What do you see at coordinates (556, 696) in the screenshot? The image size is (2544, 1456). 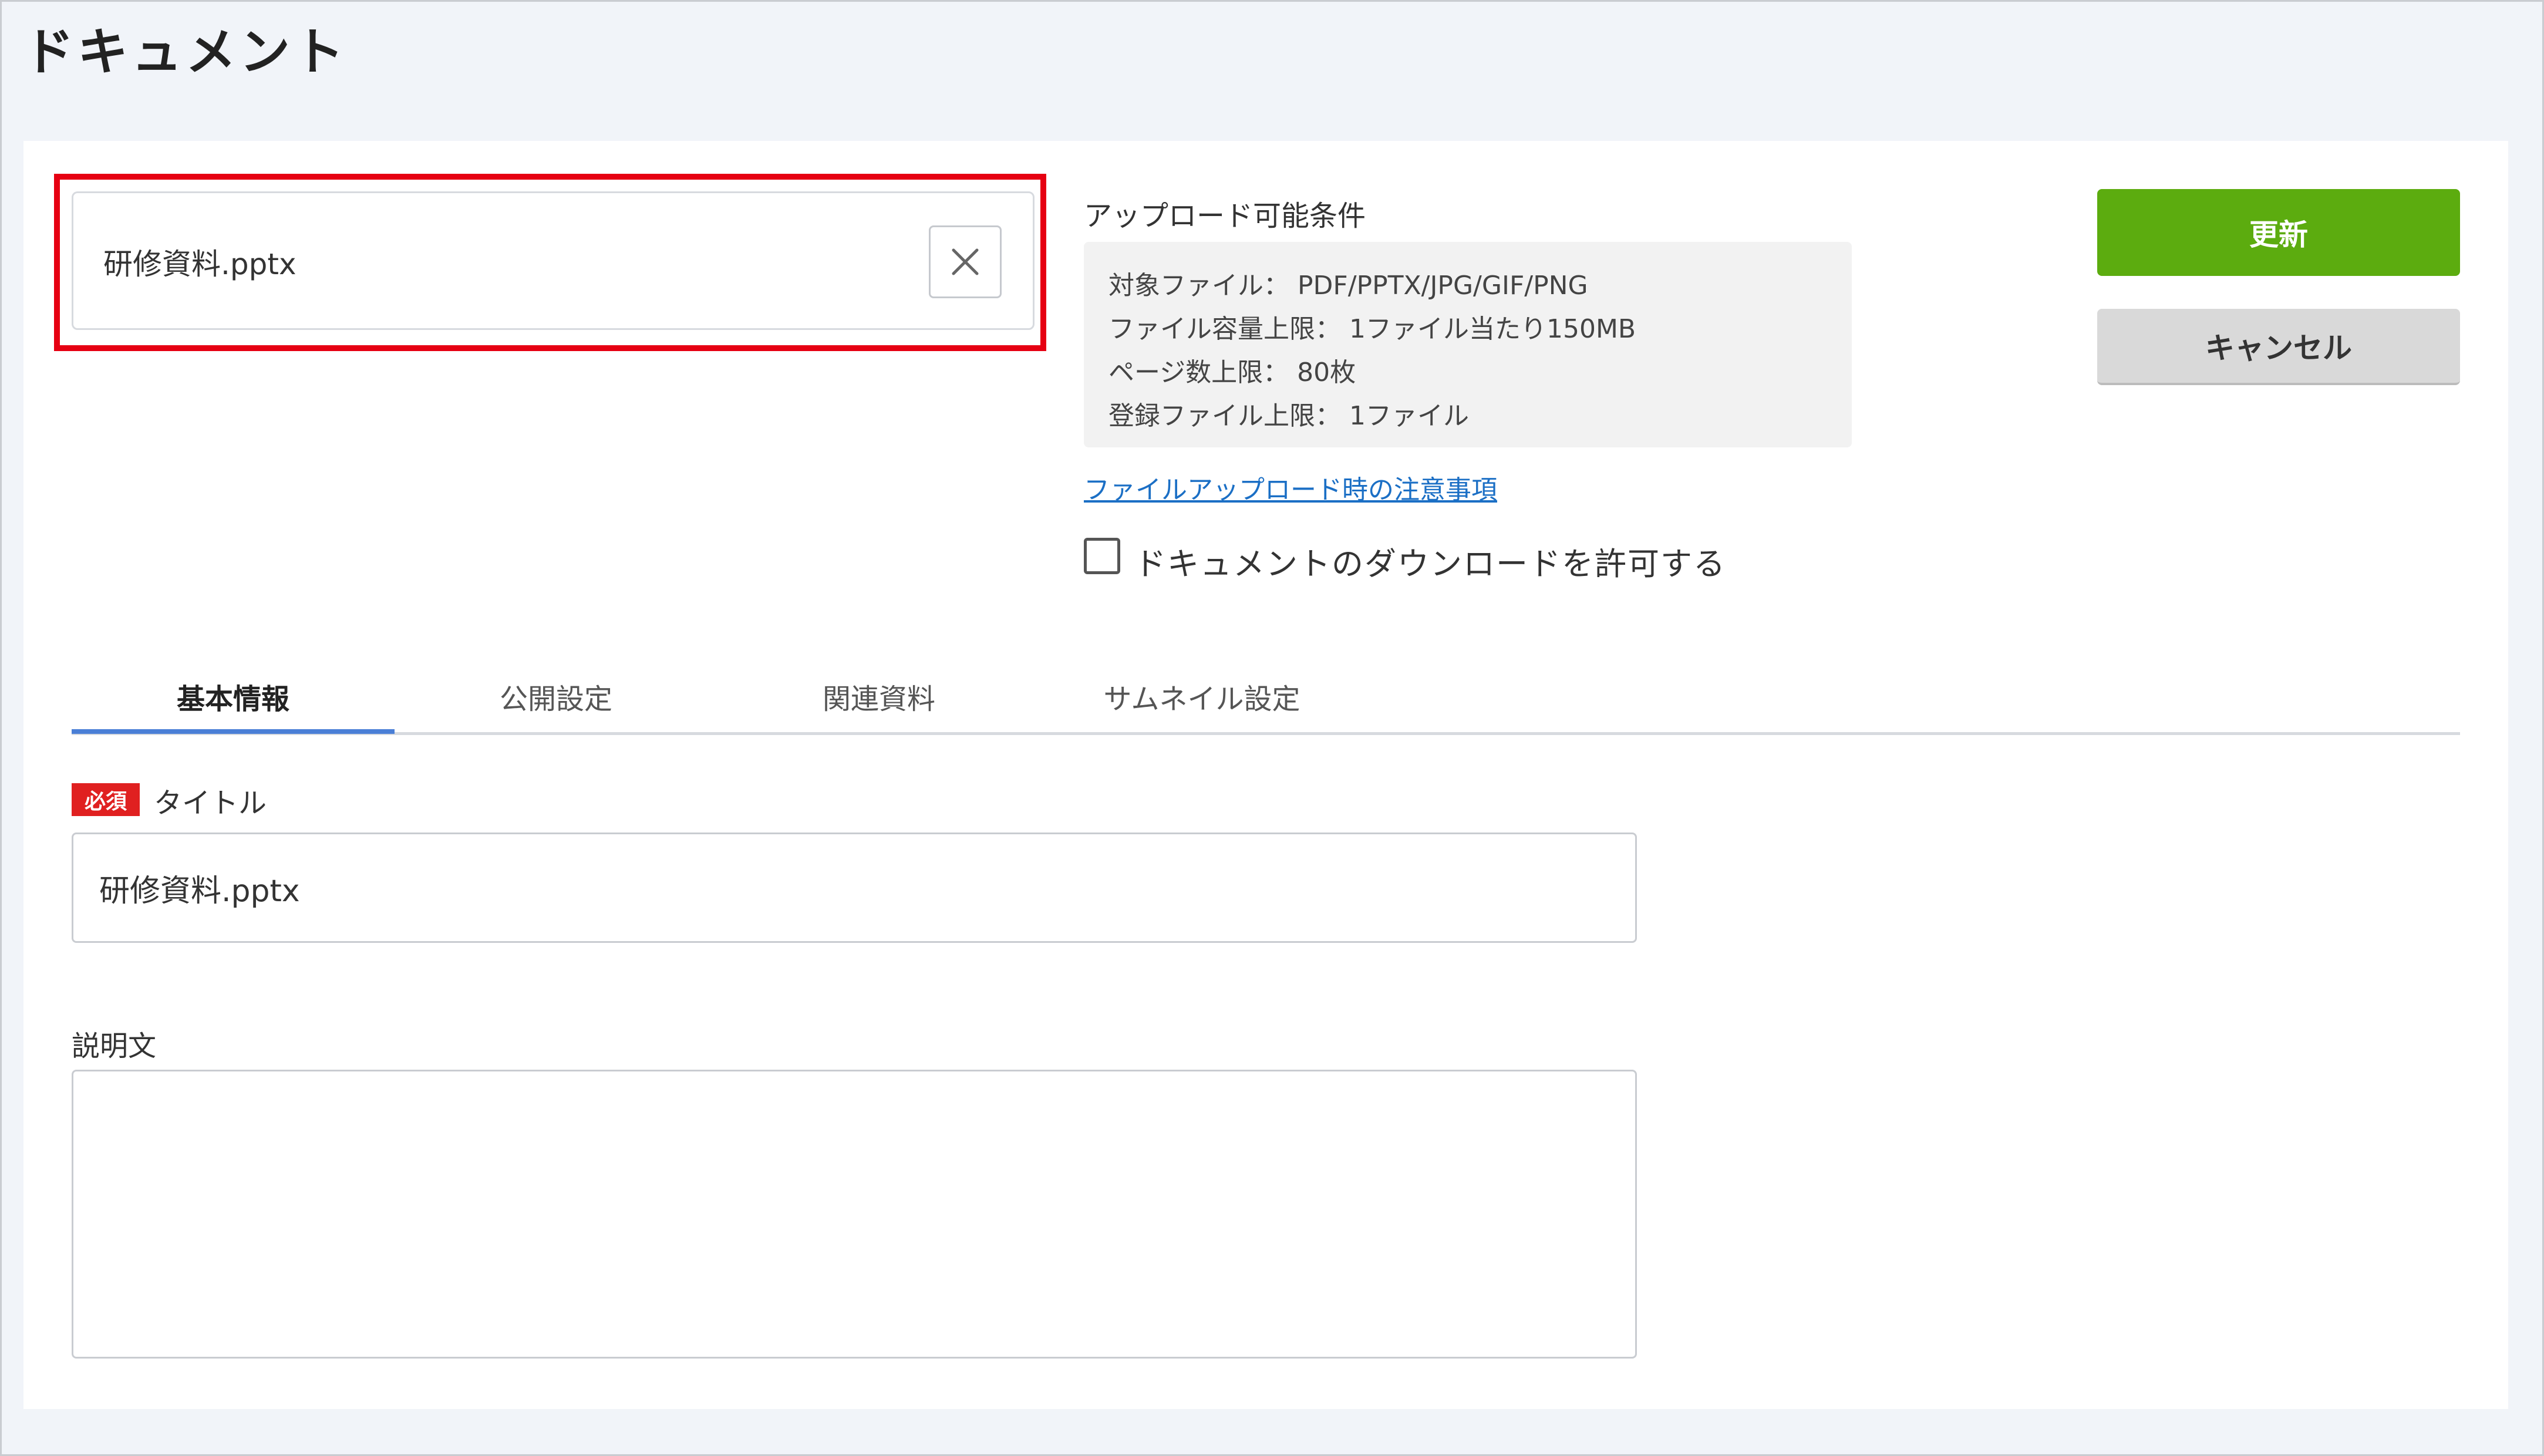 I see `tab-publish-settings: 公開設定` at bounding box center [556, 696].